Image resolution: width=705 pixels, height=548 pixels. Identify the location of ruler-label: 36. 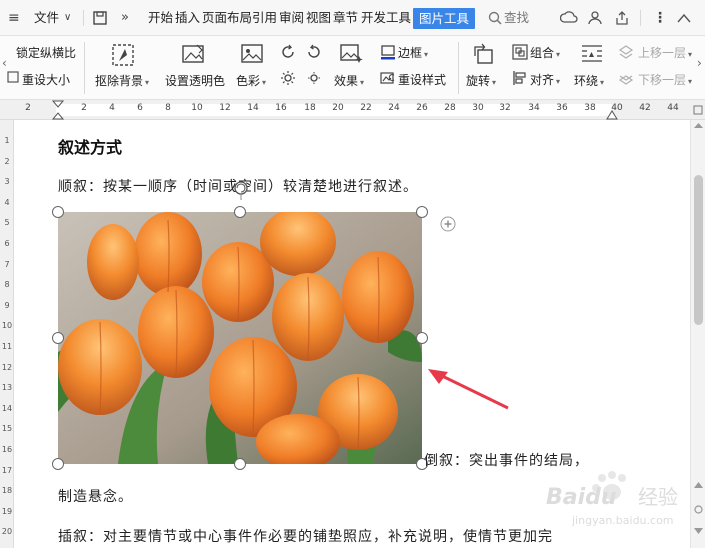
(562, 108).